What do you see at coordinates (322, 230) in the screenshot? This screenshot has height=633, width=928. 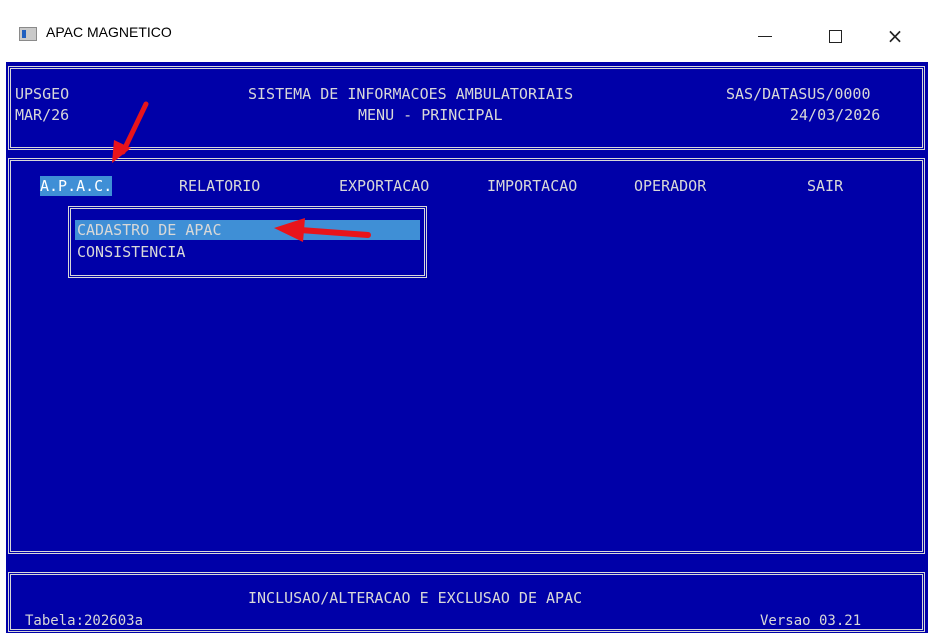 I see `arrow-to-cadastro-icon` at bounding box center [322, 230].